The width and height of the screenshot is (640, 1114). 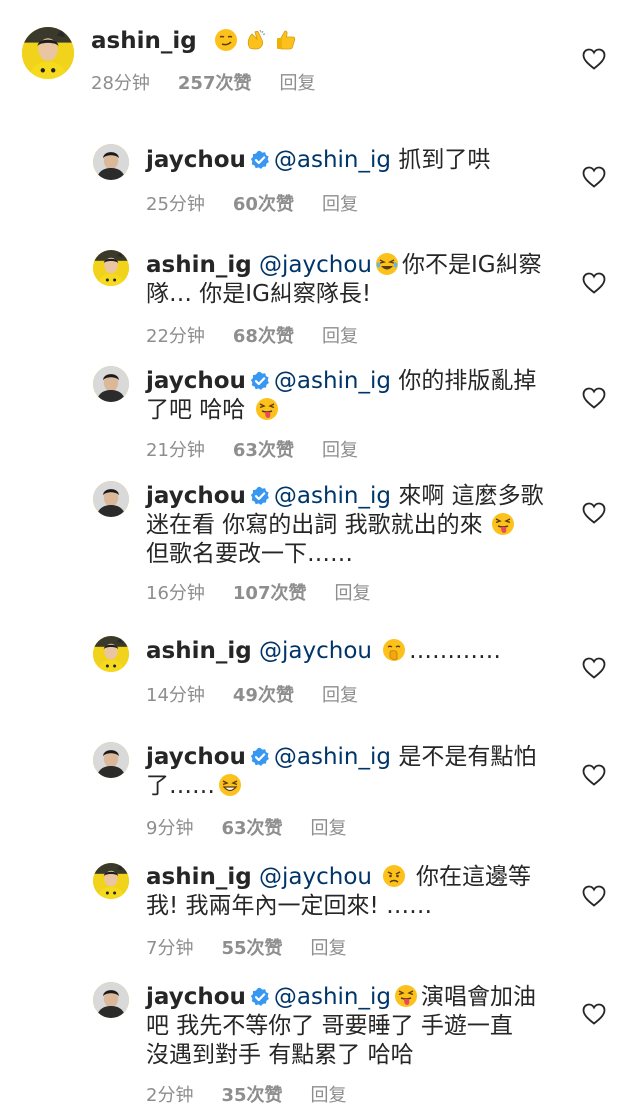 I want to click on comment-text: 抓到了哄, so click(x=444, y=160).